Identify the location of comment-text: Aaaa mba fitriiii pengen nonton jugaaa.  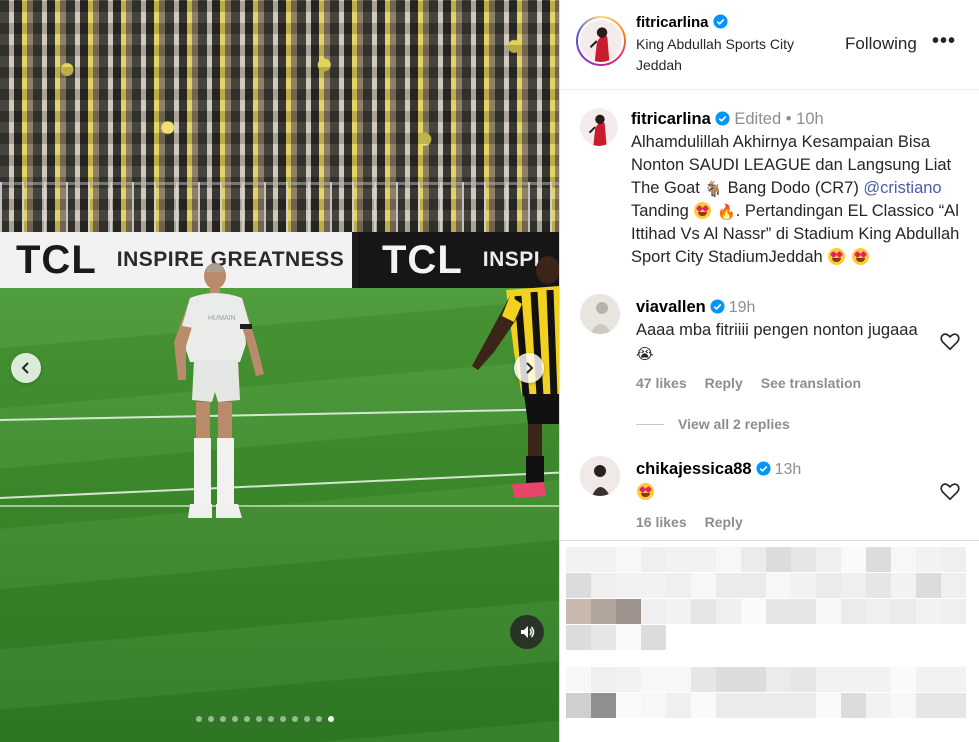
(777, 330).